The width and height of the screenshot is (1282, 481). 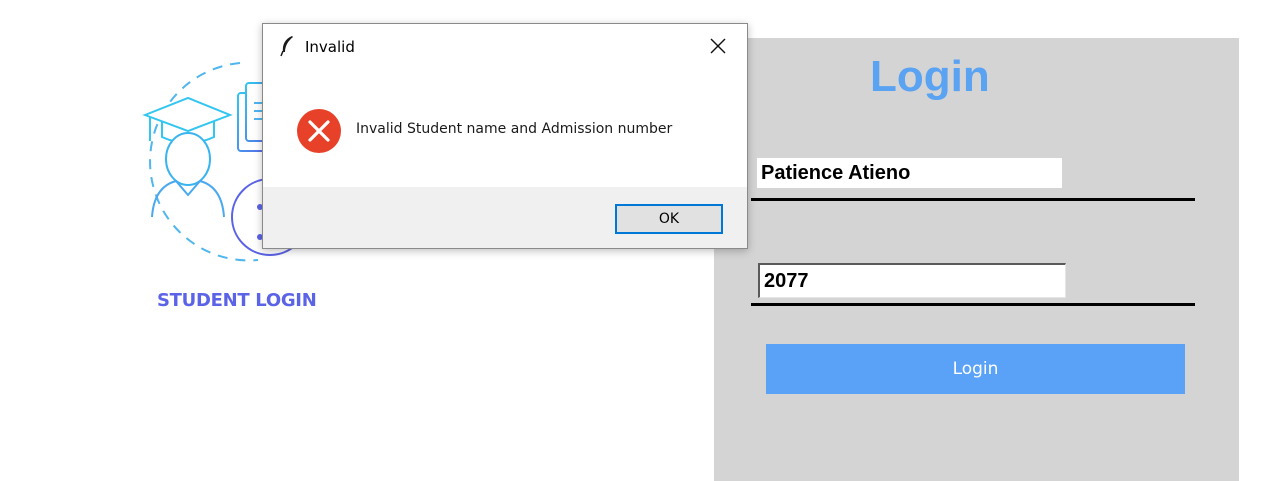 I want to click on error-icon, so click(x=319, y=133).